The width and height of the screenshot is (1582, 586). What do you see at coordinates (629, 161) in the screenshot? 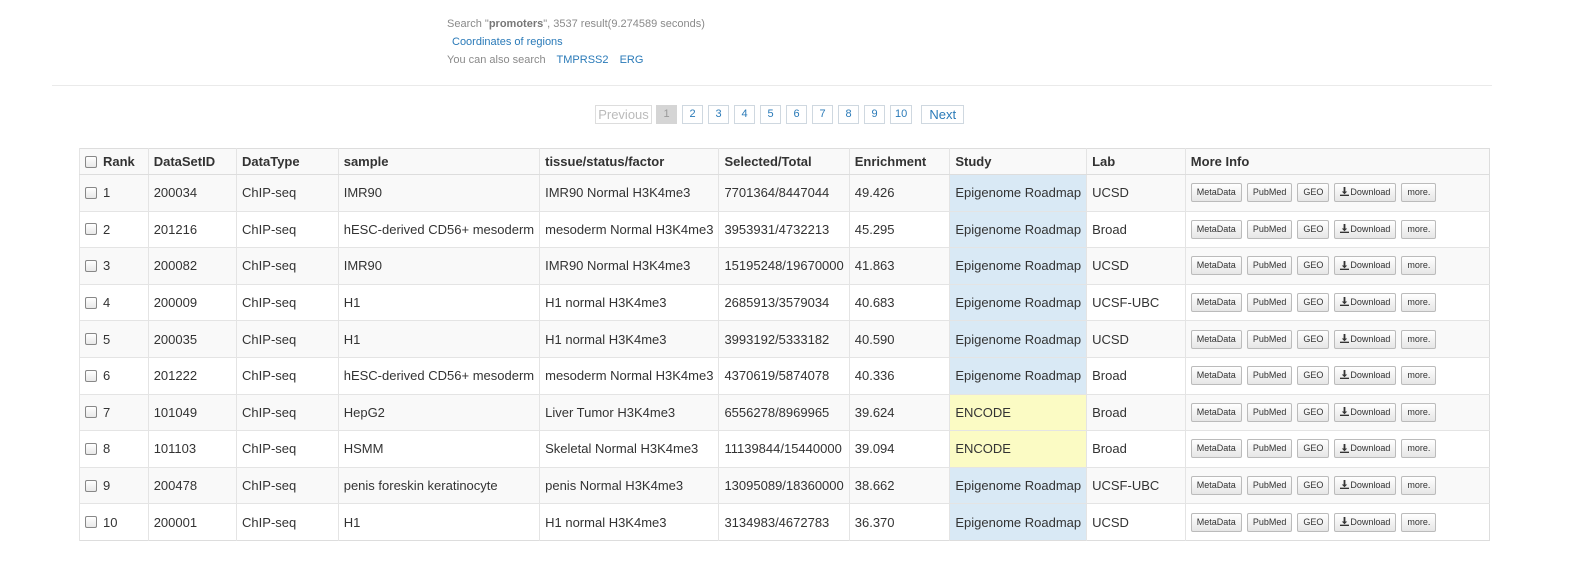
I see `header-tissue-status-factor: tissue/status/factor` at bounding box center [629, 161].